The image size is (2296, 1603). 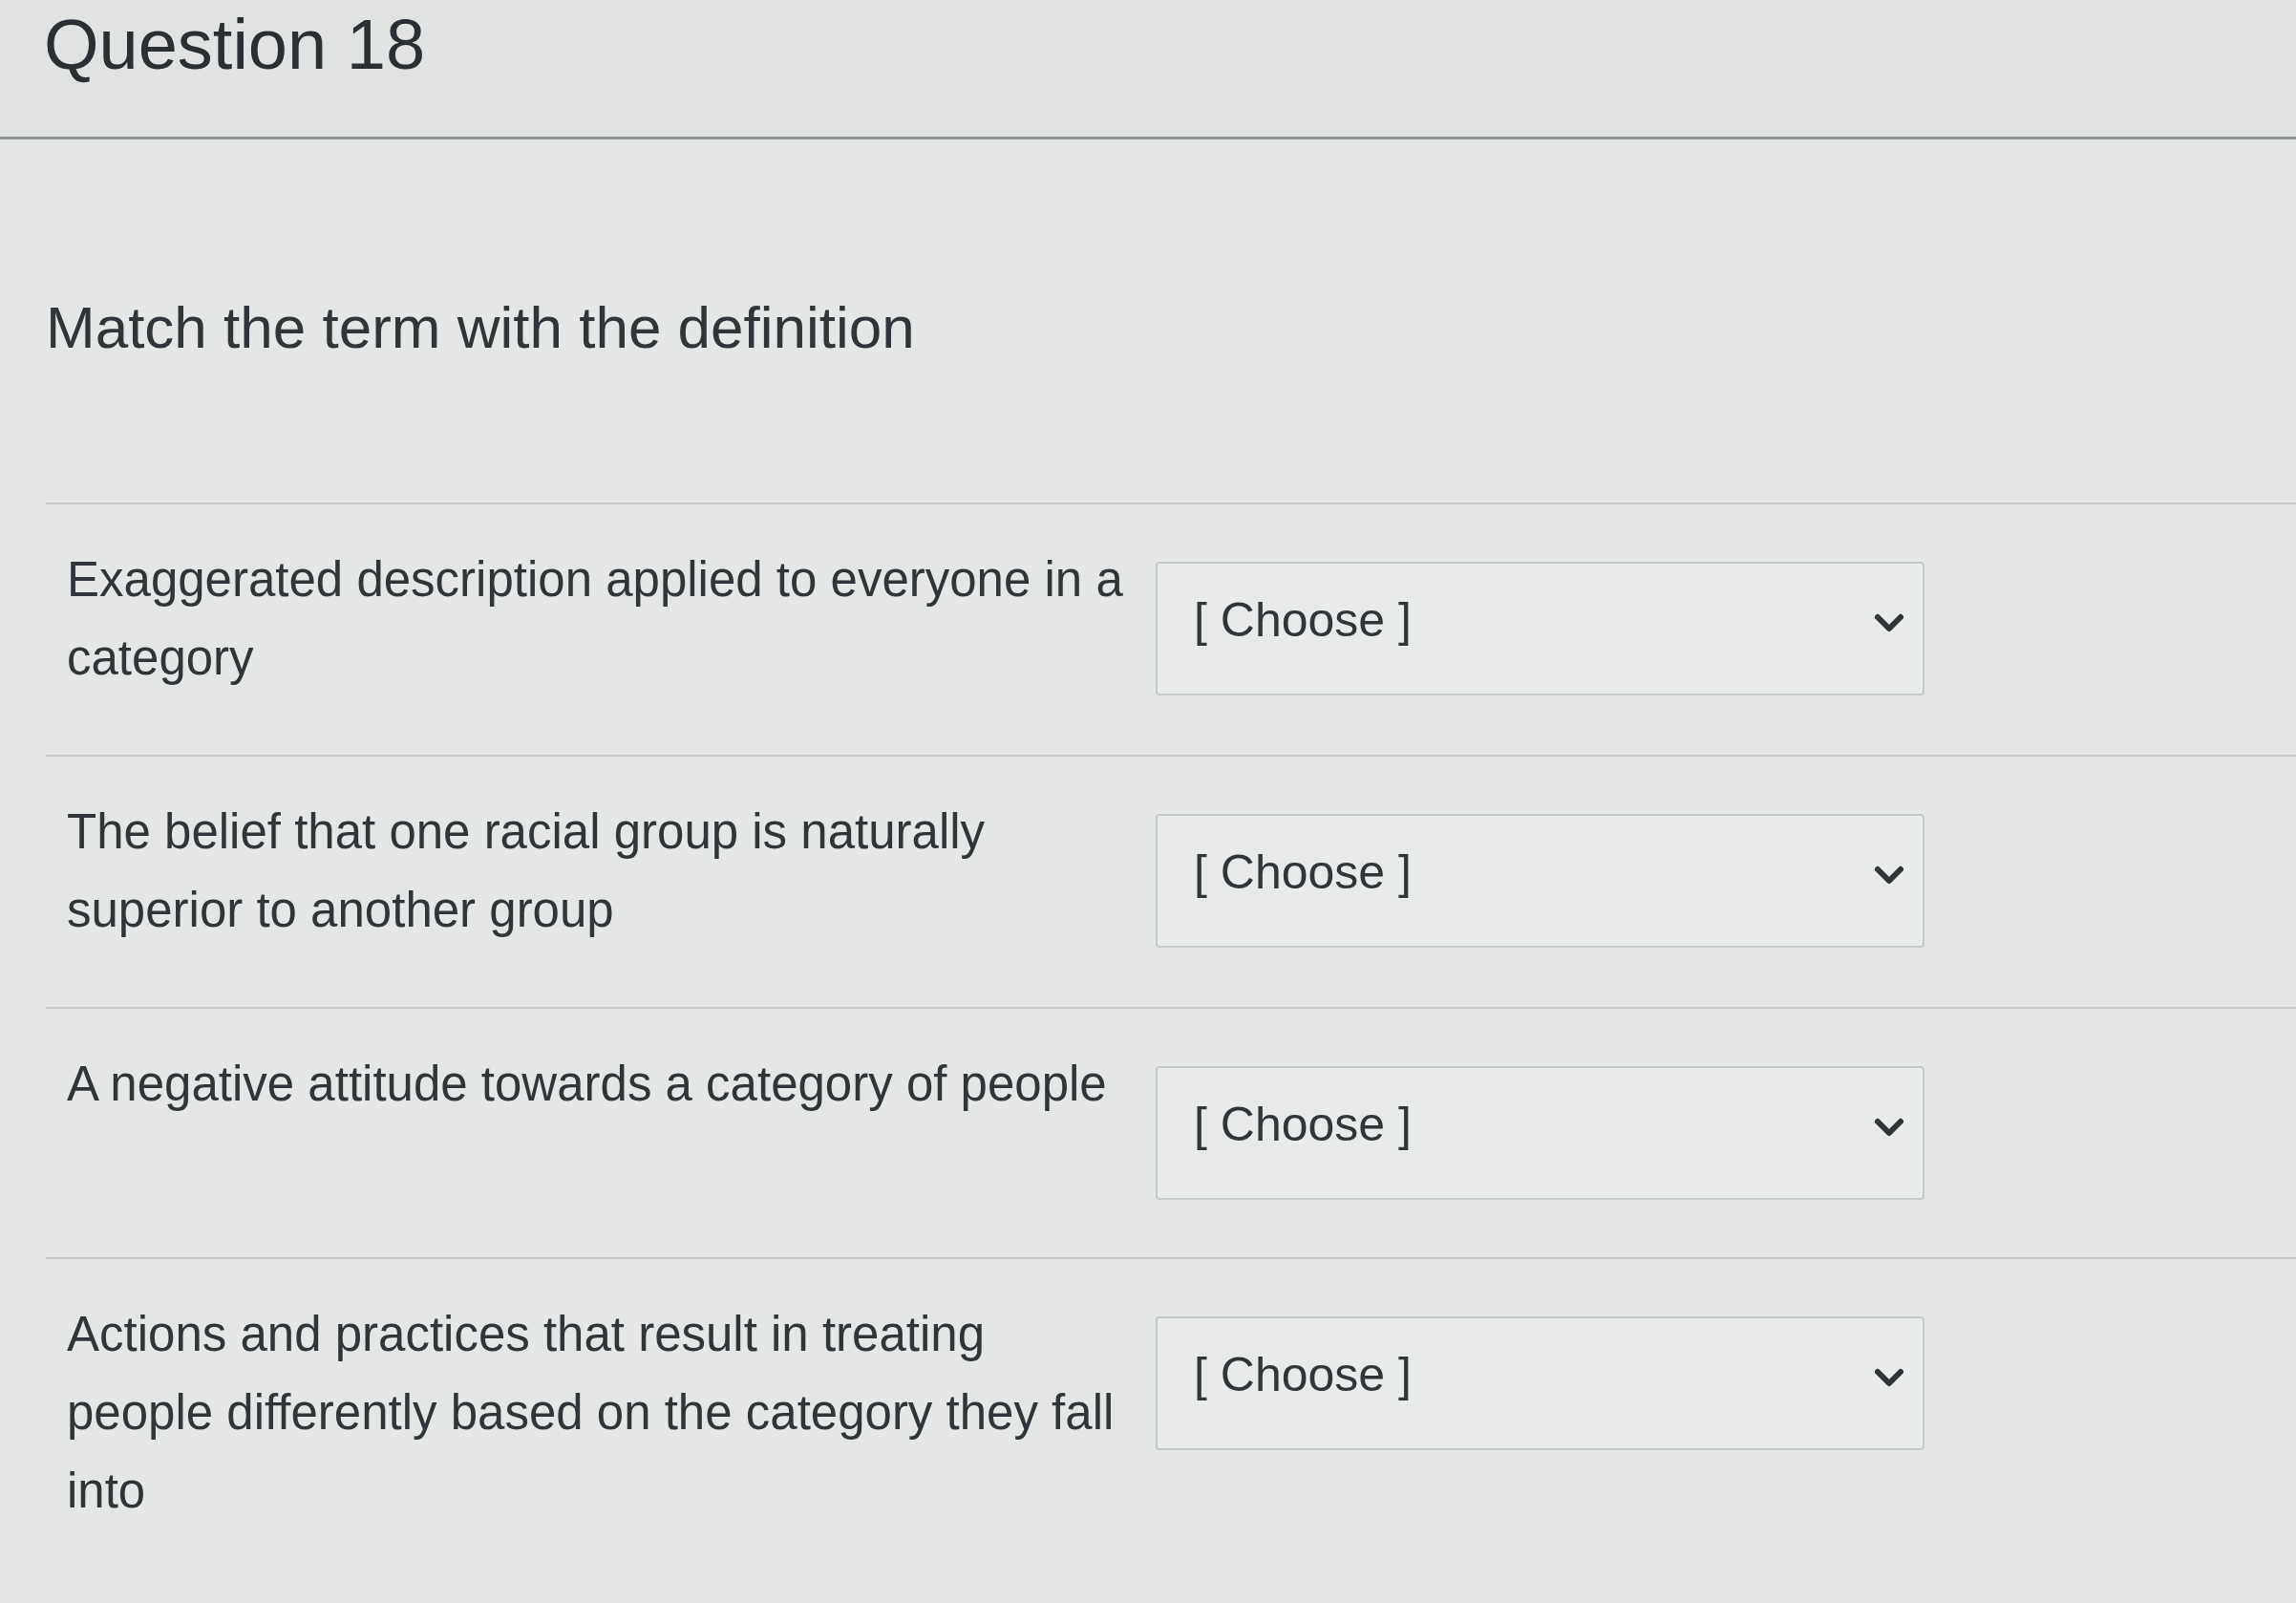 I want to click on match-term: Actions and practices that result in treating people differently based on the category they fall into, so click(x=591, y=1413).